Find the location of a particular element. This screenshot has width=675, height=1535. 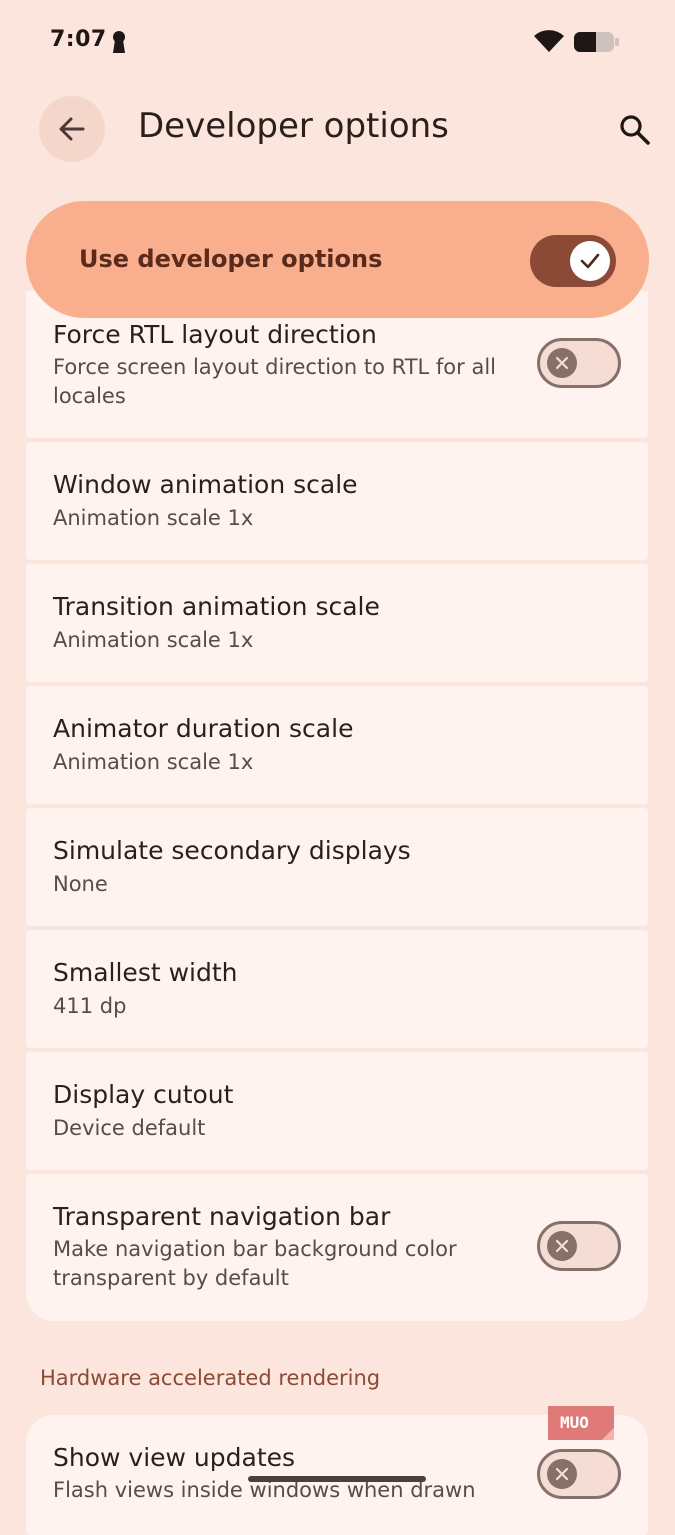

search-icon is located at coordinates (635, 130).